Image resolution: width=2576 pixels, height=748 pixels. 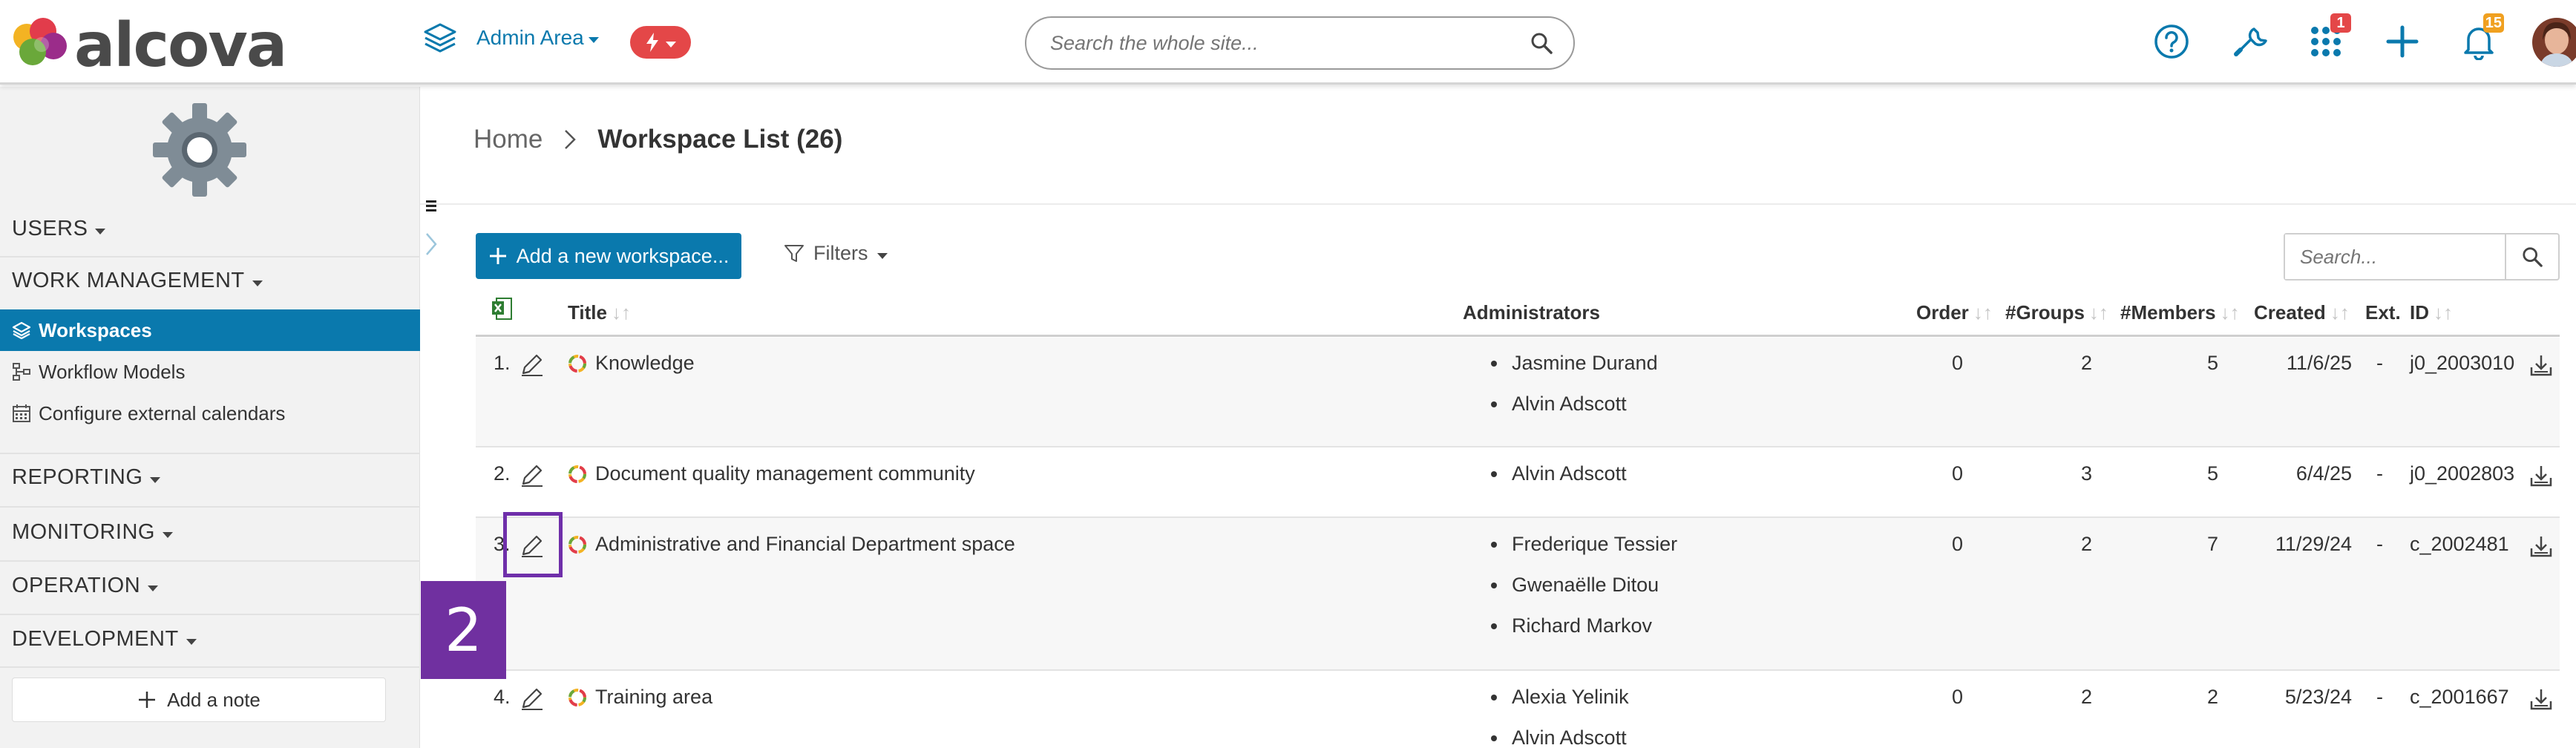 I want to click on column-label: #Members, so click(x=2168, y=312).